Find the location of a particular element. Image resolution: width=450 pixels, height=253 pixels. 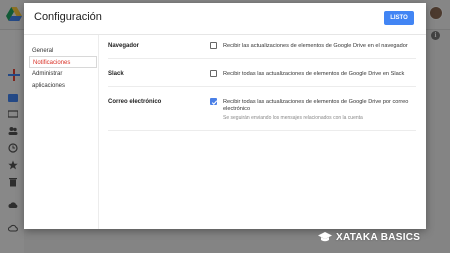

graduation-cap-icon is located at coordinates (325, 237).